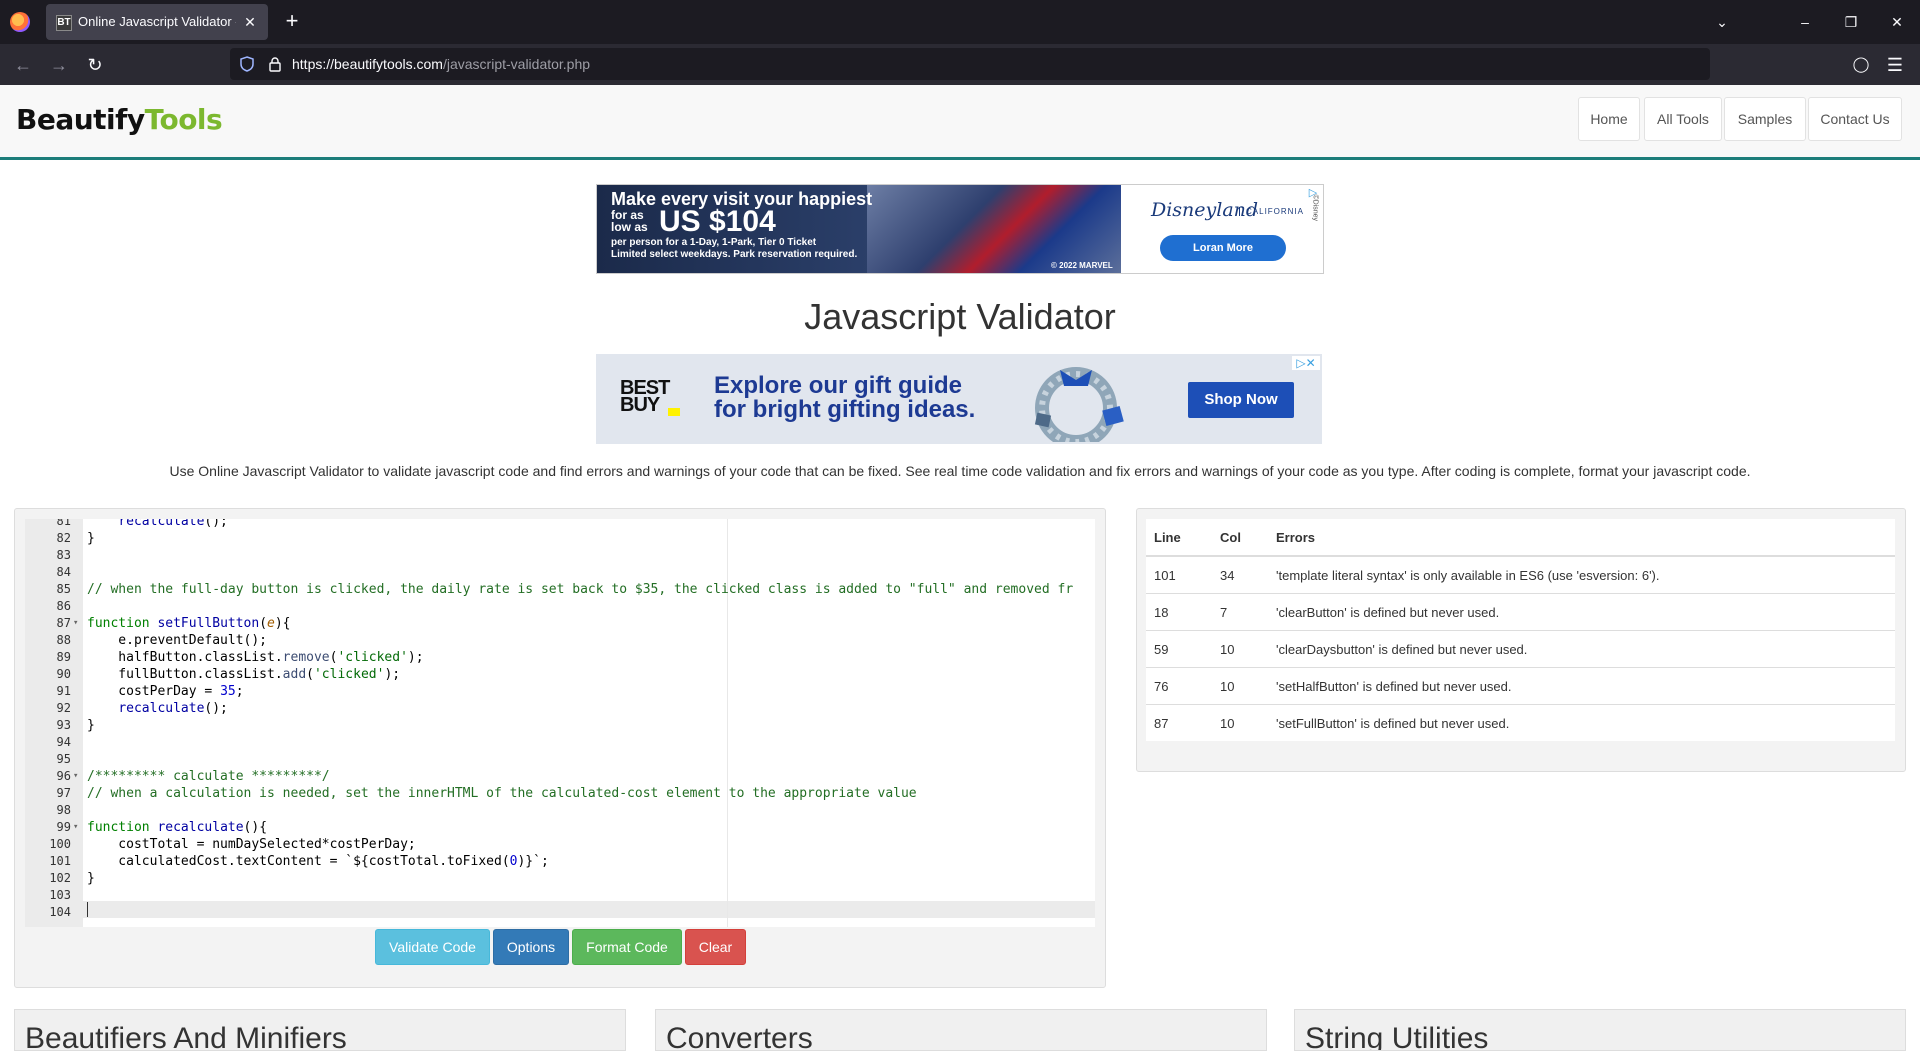  I want to click on chevron-down-icon: ⌄, so click(1722, 22).